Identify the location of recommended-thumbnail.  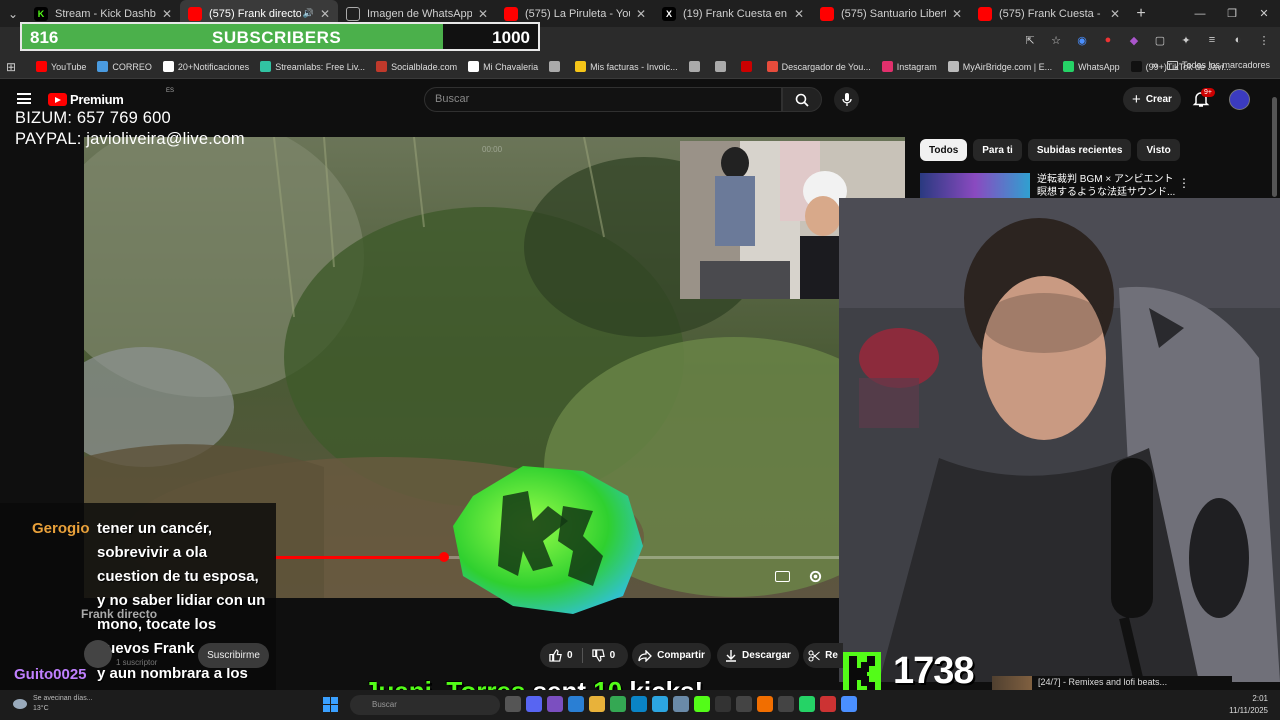
(975, 185).